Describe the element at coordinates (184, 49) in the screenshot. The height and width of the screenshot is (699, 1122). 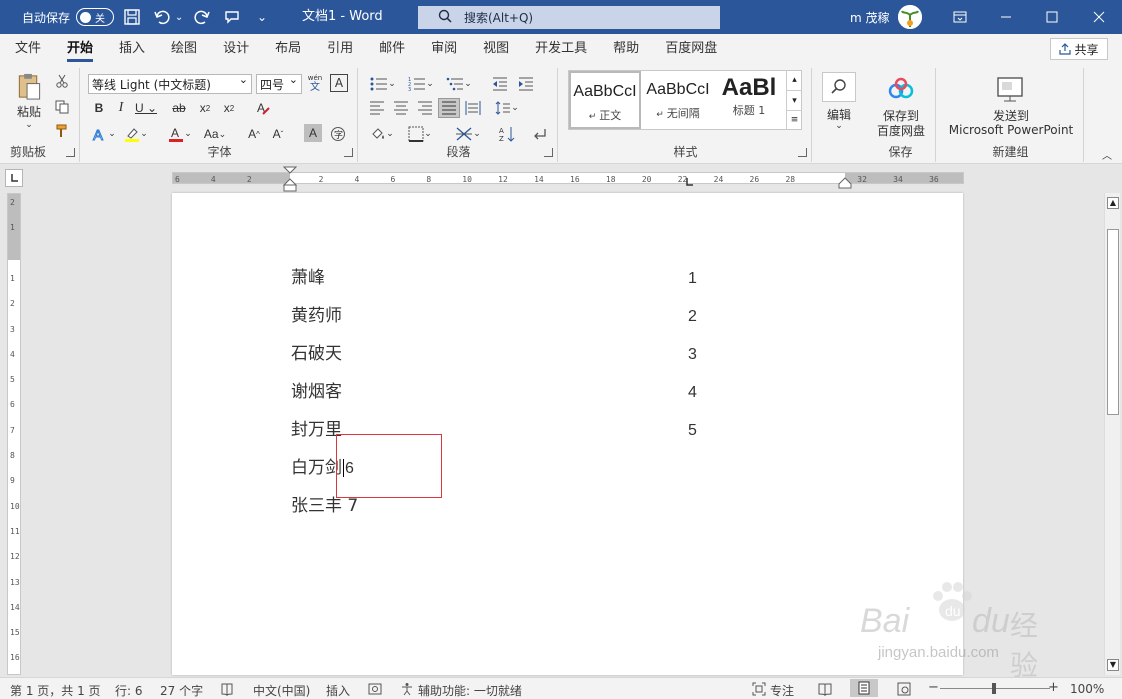
I see `tab-draw: 绘图` at that location.